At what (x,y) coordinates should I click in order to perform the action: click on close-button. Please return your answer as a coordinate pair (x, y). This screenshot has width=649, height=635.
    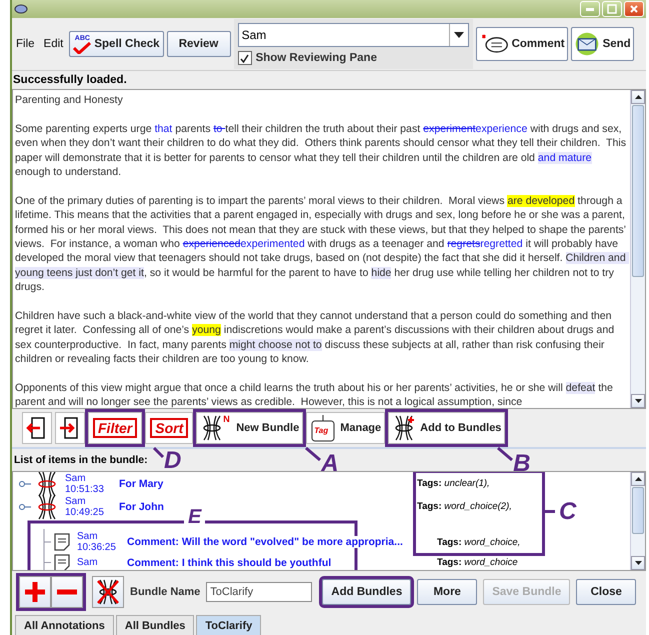
    Looking at the image, I should click on (634, 9).